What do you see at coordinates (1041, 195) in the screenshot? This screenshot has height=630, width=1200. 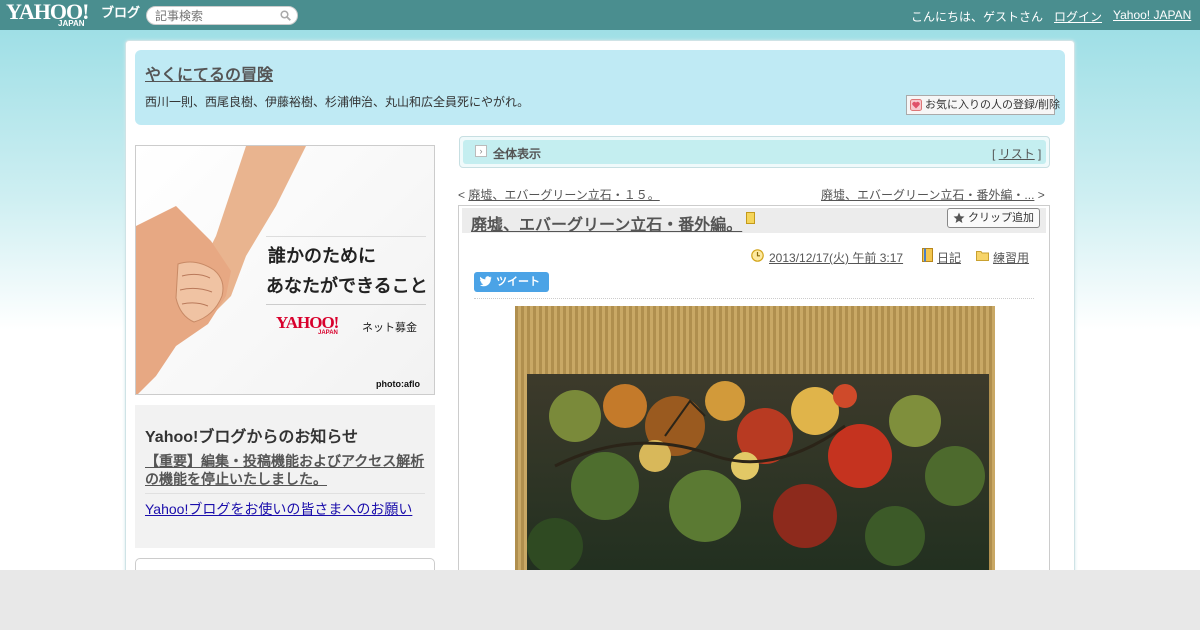 I see `next-mark: >` at bounding box center [1041, 195].